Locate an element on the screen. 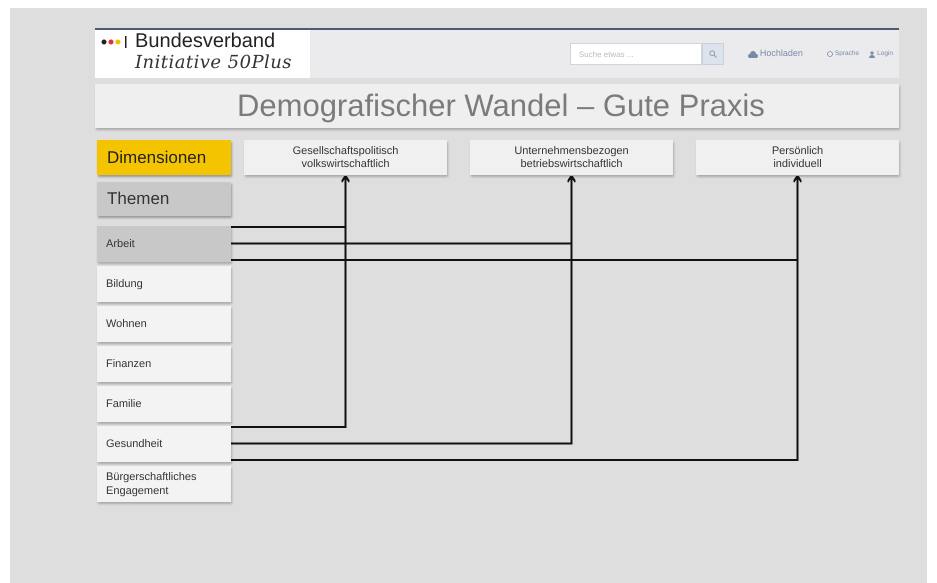  dimension-label: individuell is located at coordinates (797, 164).